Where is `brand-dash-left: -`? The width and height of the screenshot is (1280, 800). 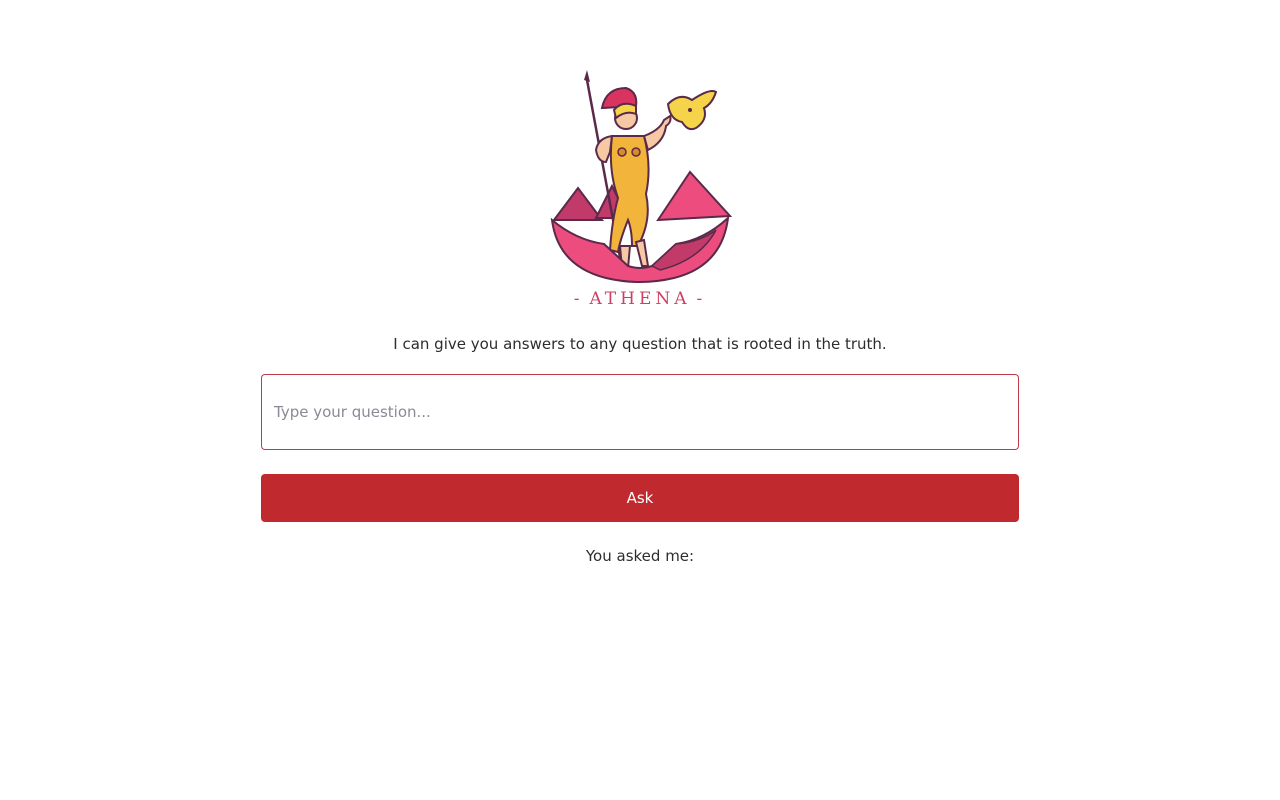
brand-dash-left: - is located at coordinates (578, 299).